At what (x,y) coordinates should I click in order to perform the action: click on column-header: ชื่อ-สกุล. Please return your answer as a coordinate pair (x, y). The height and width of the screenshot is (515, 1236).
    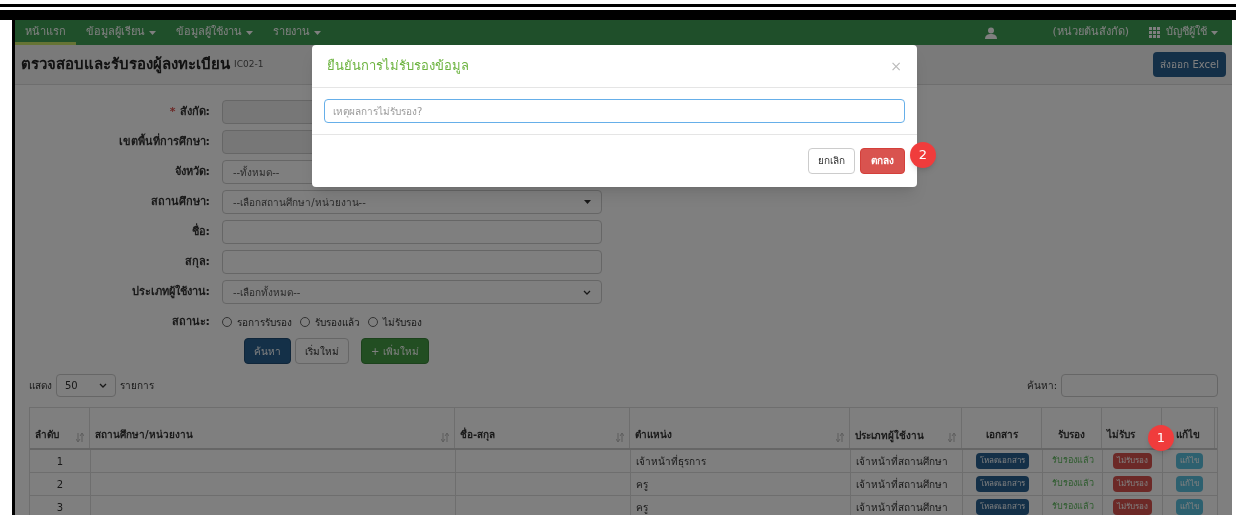
    Looking at the image, I should click on (478, 434).